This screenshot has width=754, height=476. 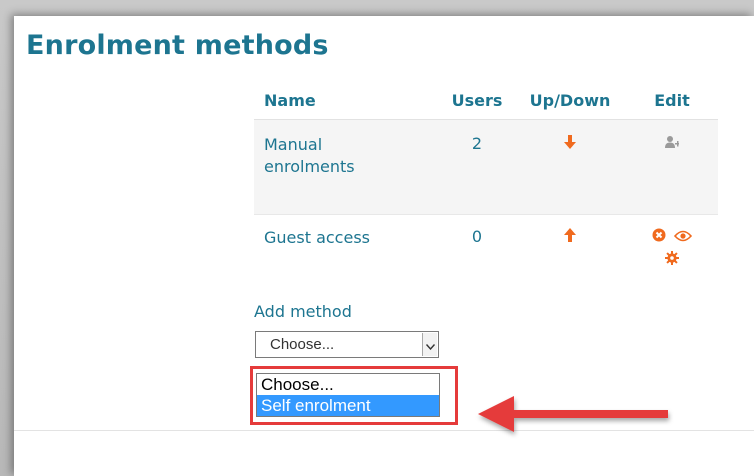 What do you see at coordinates (573, 414) in the screenshot?
I see `callout-arrow-icon` at bounding box center [573, 414].